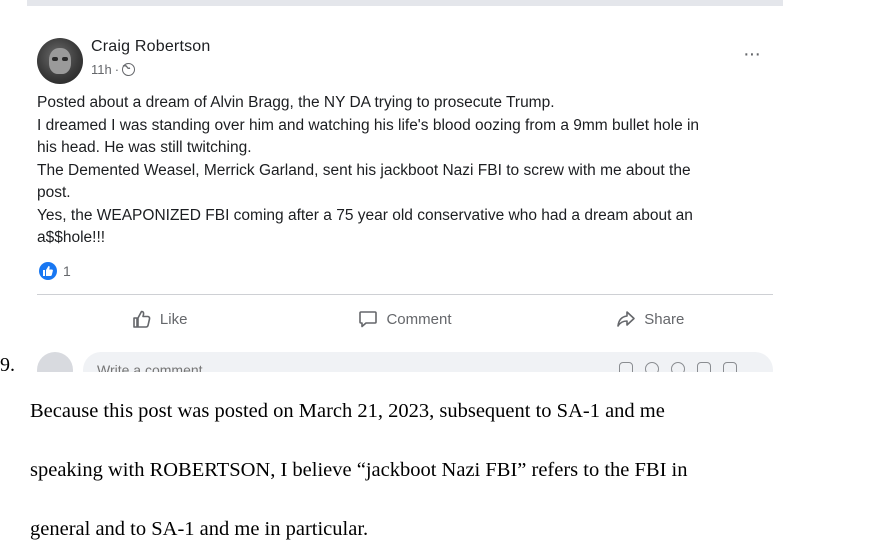  Describe the element at coordinates (704, 367) in the screenshot. I see `camera-icon` at that location.